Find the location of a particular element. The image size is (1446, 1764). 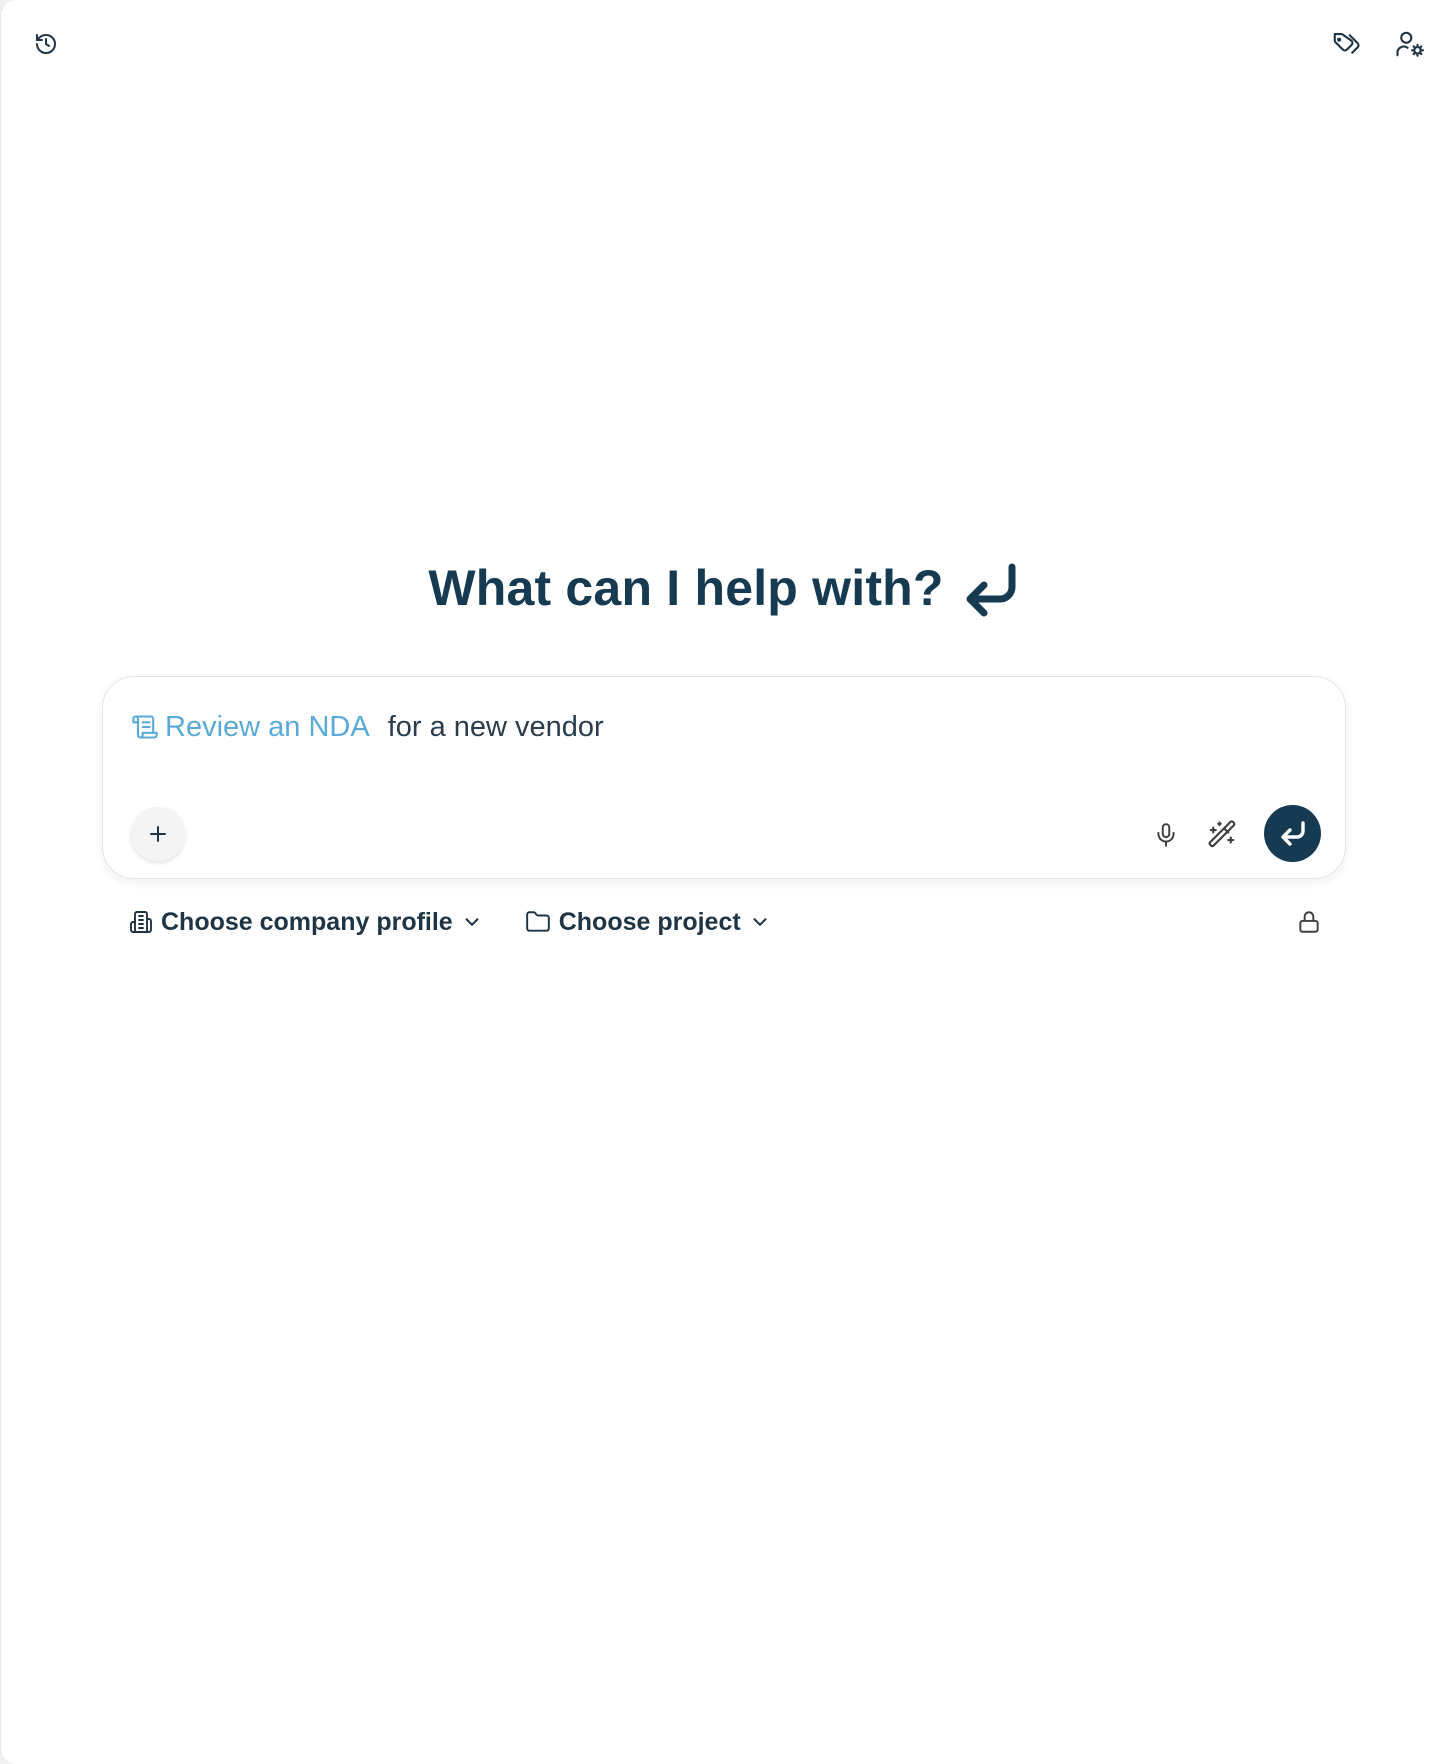

history-icon is located at coordinates (46, 44).